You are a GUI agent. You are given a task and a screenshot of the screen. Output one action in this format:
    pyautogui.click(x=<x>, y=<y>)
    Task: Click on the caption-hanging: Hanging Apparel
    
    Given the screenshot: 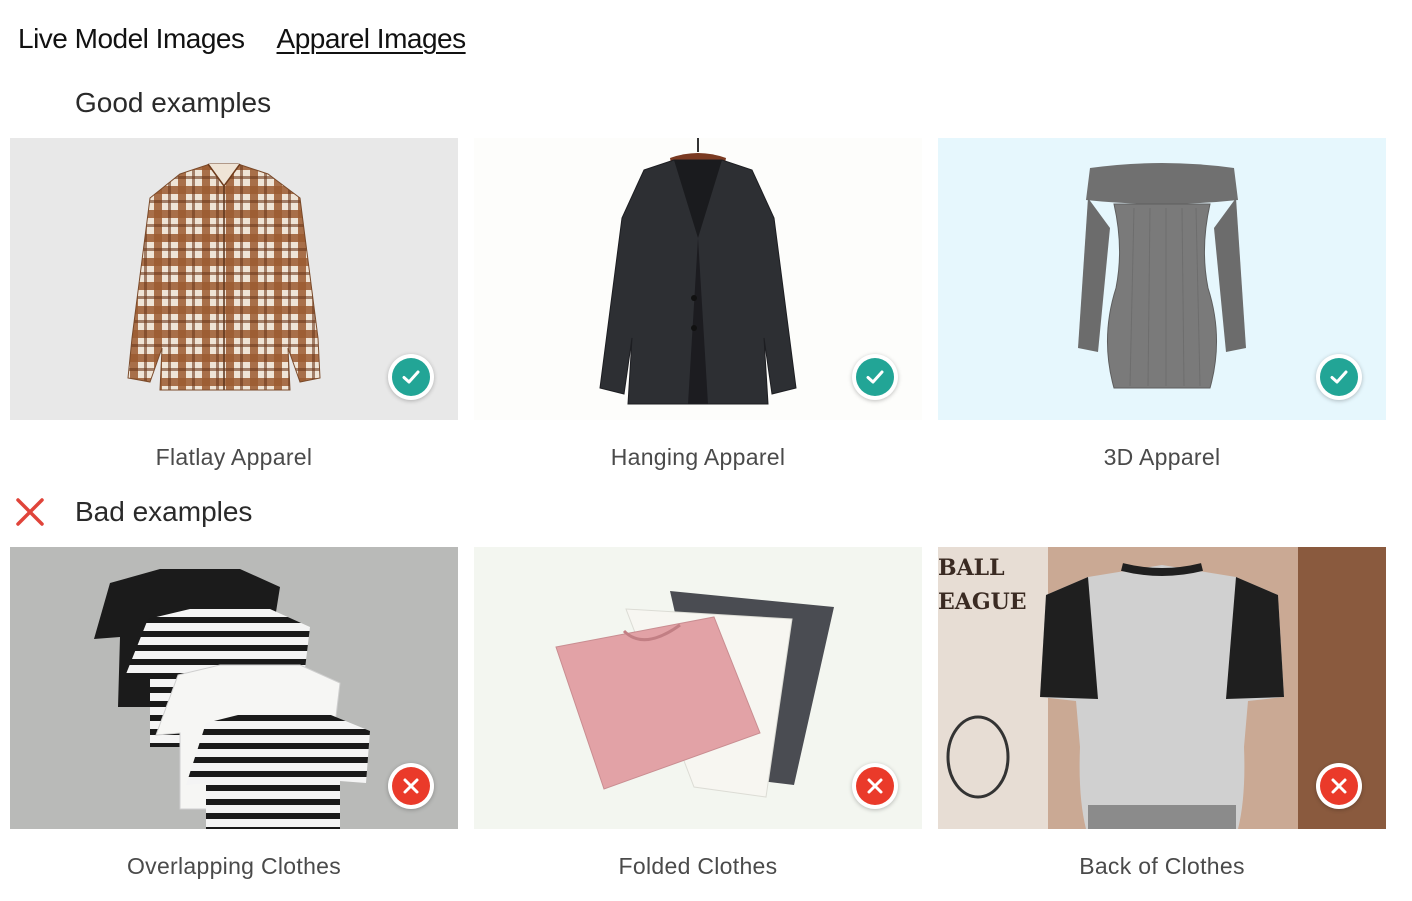 What is the action you would take?
    pyautogui.click(x=698, y=457)
    